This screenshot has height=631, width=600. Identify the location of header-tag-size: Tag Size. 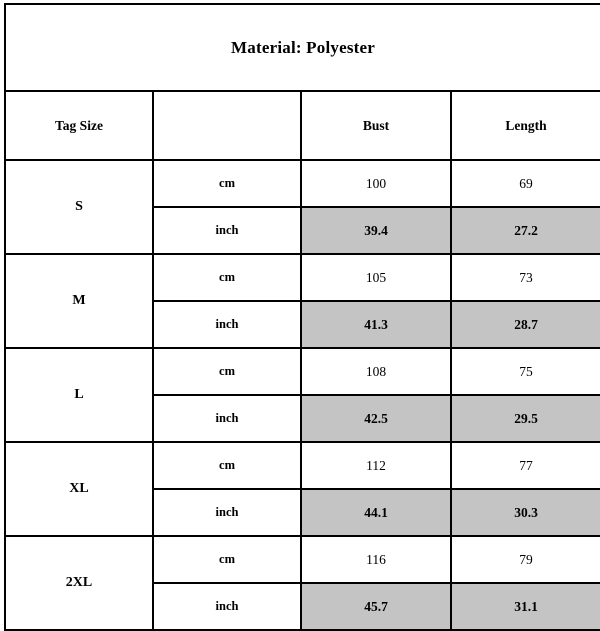
(79, 125).